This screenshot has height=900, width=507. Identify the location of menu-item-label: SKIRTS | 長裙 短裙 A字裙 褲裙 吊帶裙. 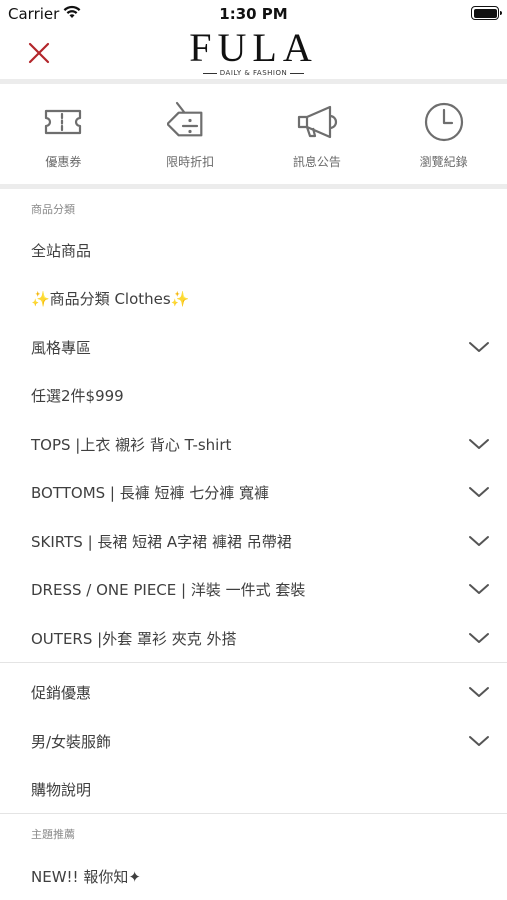
(161, 542).